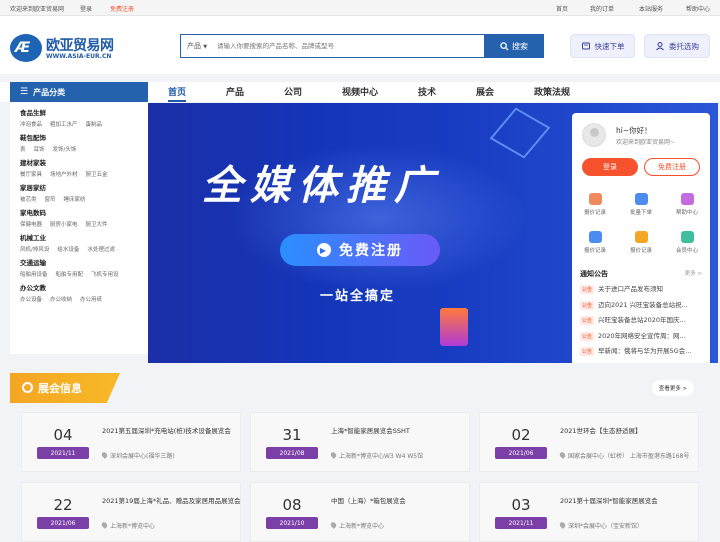 This screenshot has height=542, width=720. I want to click on quick-link-icon, so click(595, 199).